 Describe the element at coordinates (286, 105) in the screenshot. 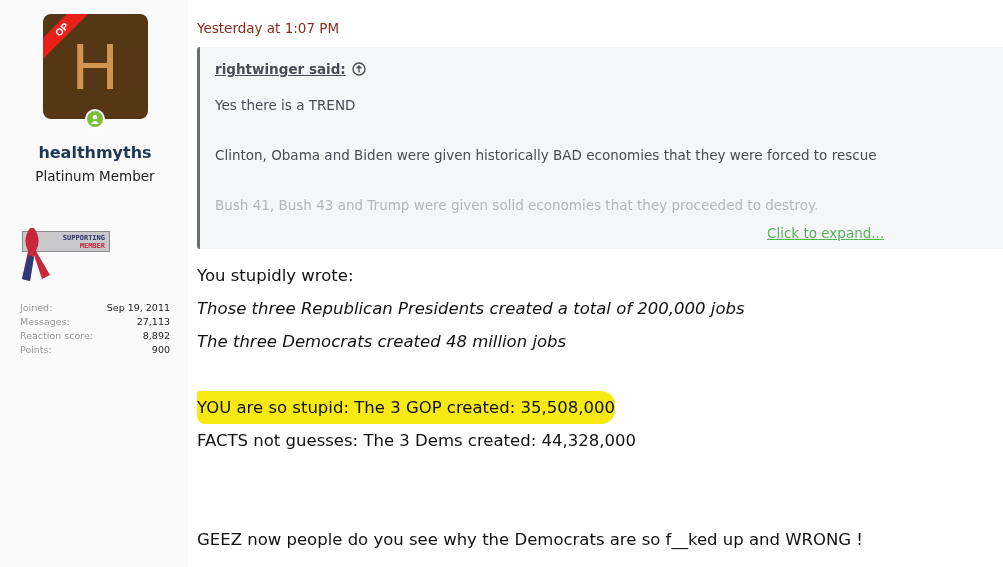

I see `quote-text: Yes there is a TREND` at that location.